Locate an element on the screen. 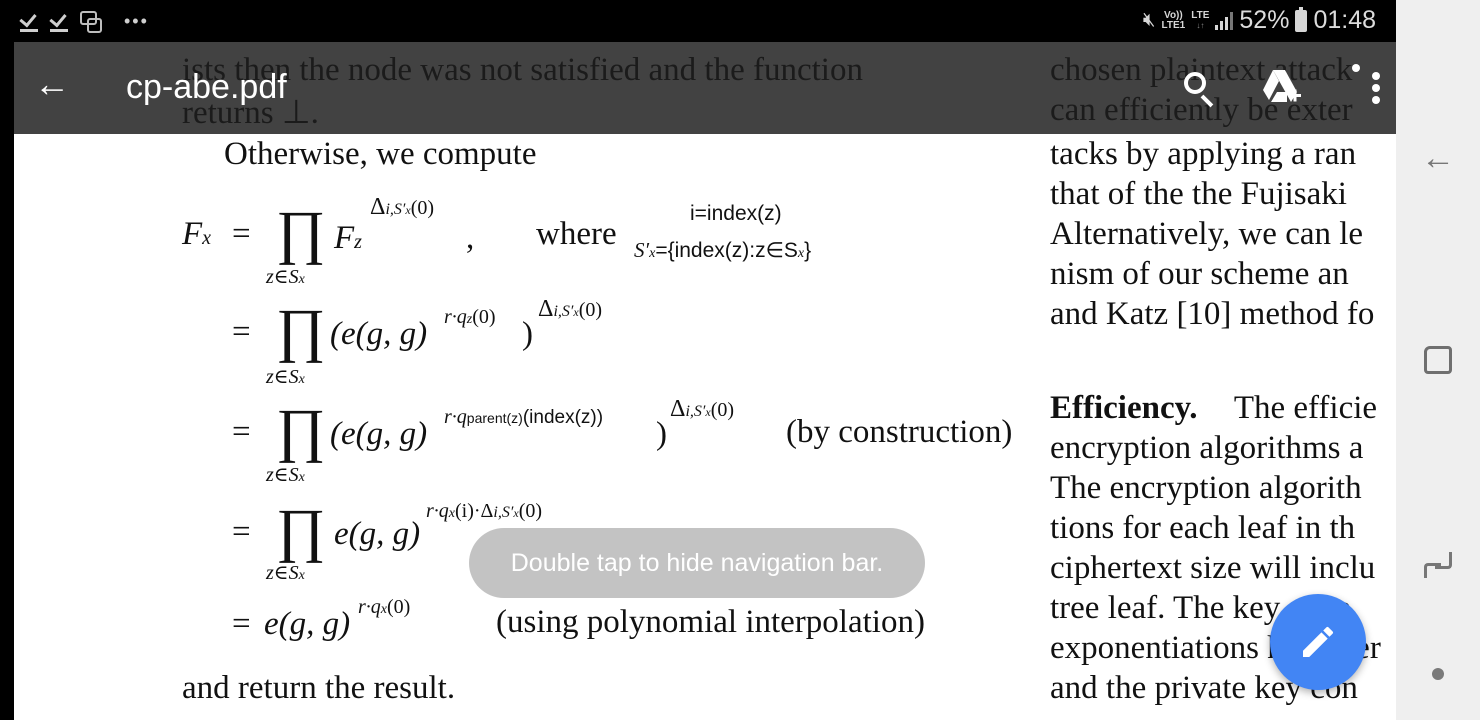 This screenshot has height=720, width=1480. home-icon is located at coordinates (1438, 360).